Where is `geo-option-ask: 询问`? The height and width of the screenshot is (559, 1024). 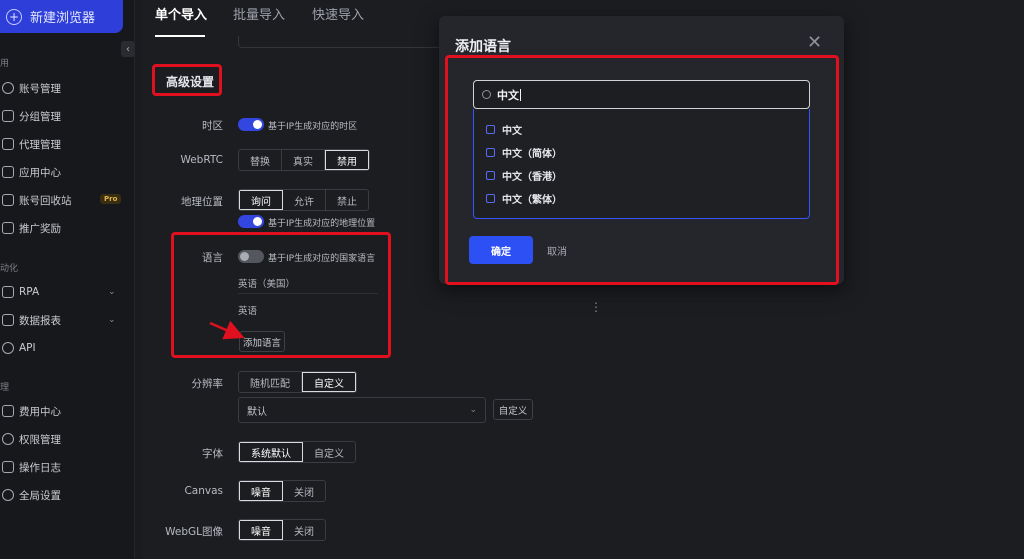 geo-option-ask: 询问 is located at coordinates (261, 200).